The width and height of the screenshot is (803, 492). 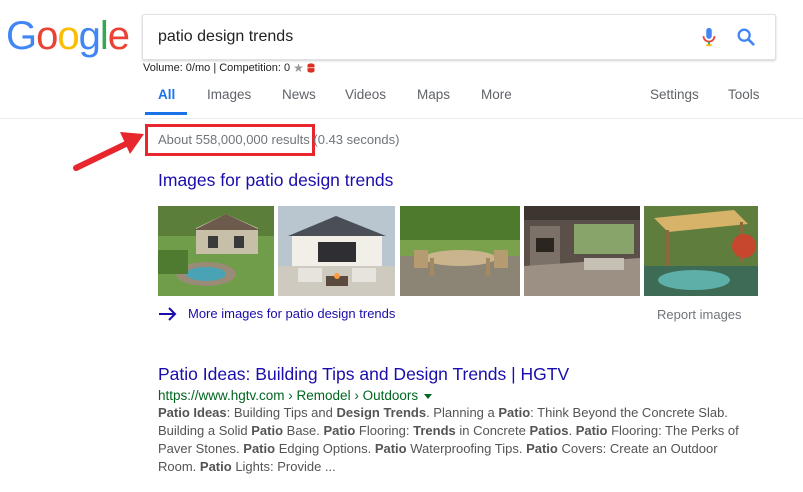 What do you see at coordinates (572, 430) in the screenshot?
I see `snippet-text: .` at bounding box center [572, 430].